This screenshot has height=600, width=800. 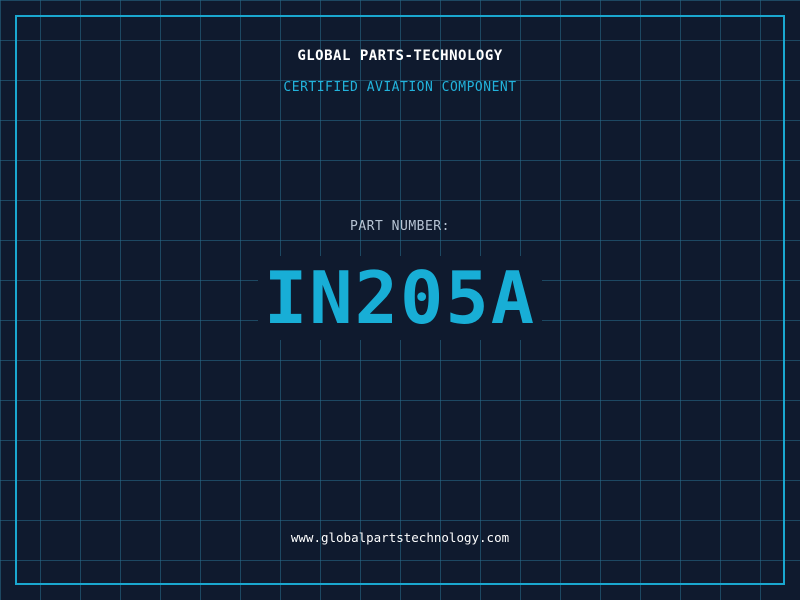 I want to click on website-url: www.globalpartstechnology.com, so click(x=400, y=537).